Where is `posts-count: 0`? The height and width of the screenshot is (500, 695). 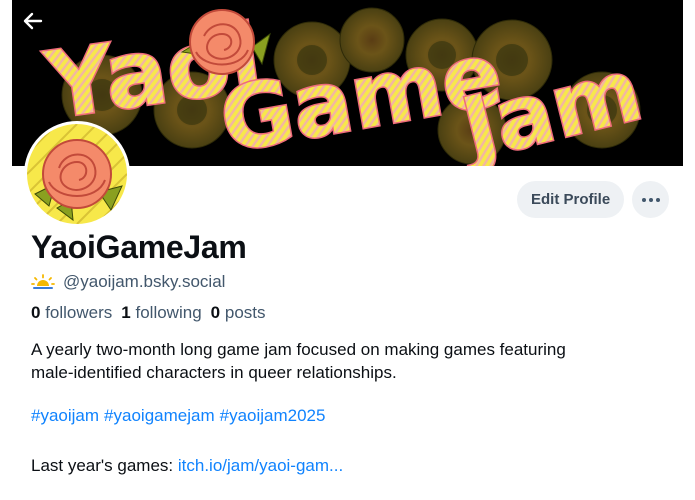
posts-count: 0 is located at coordinates (215, 312).